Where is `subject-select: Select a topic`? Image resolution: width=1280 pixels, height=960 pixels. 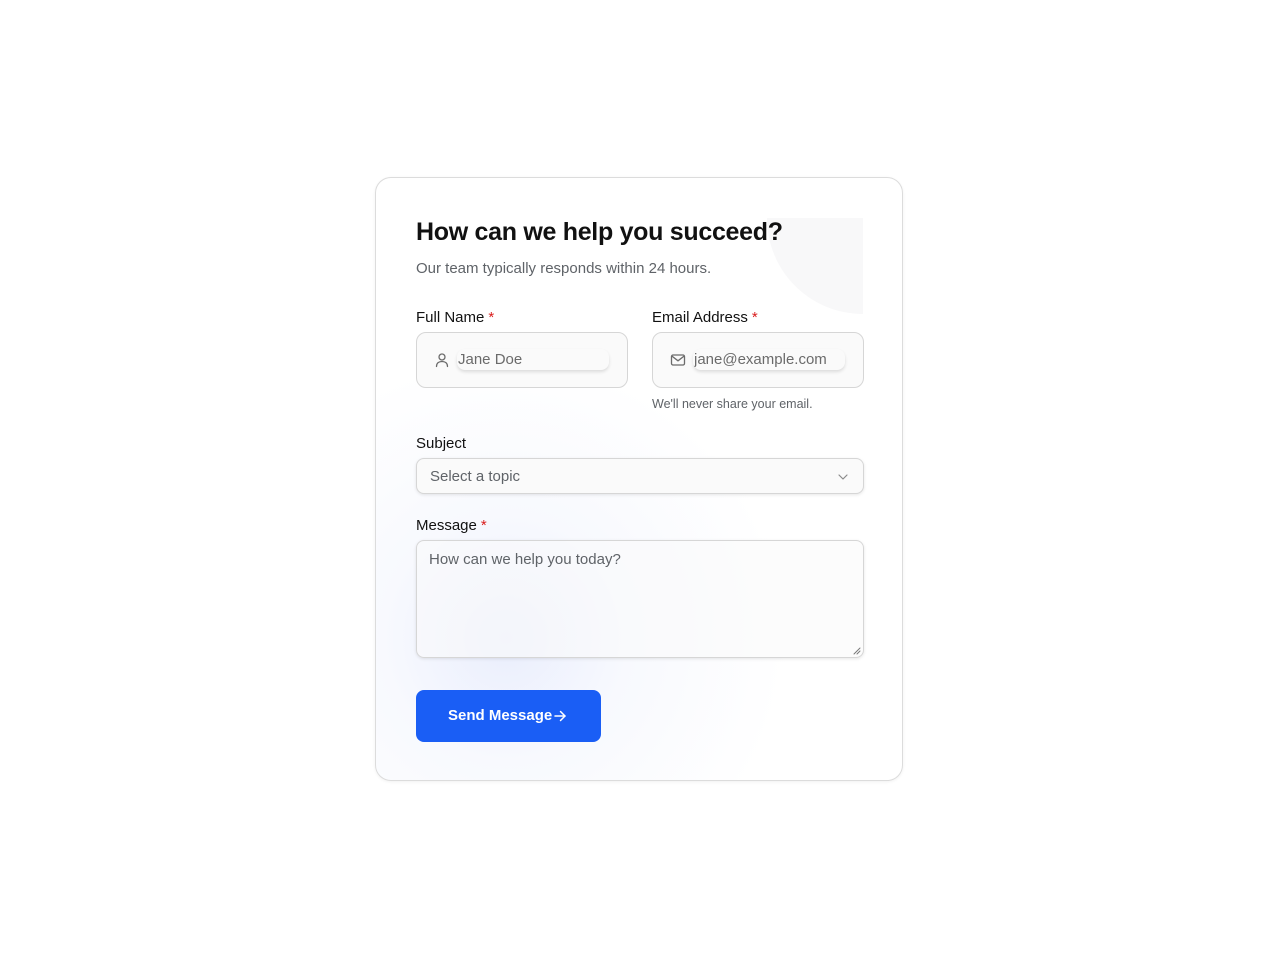
subject-select: Select a topic is located at coordinates (640, 476).